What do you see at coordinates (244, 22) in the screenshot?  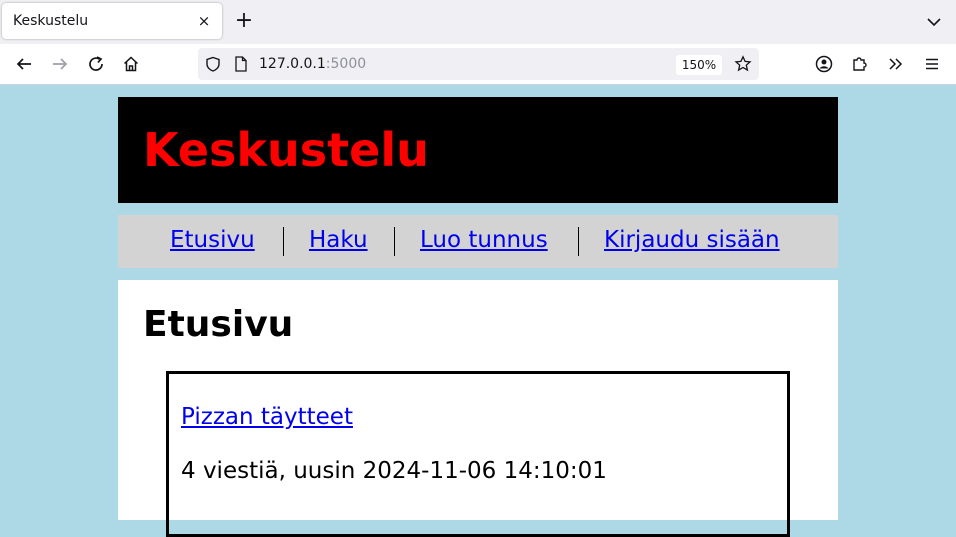 I see `new-tab-button: +` at bounding box center [244, 22].